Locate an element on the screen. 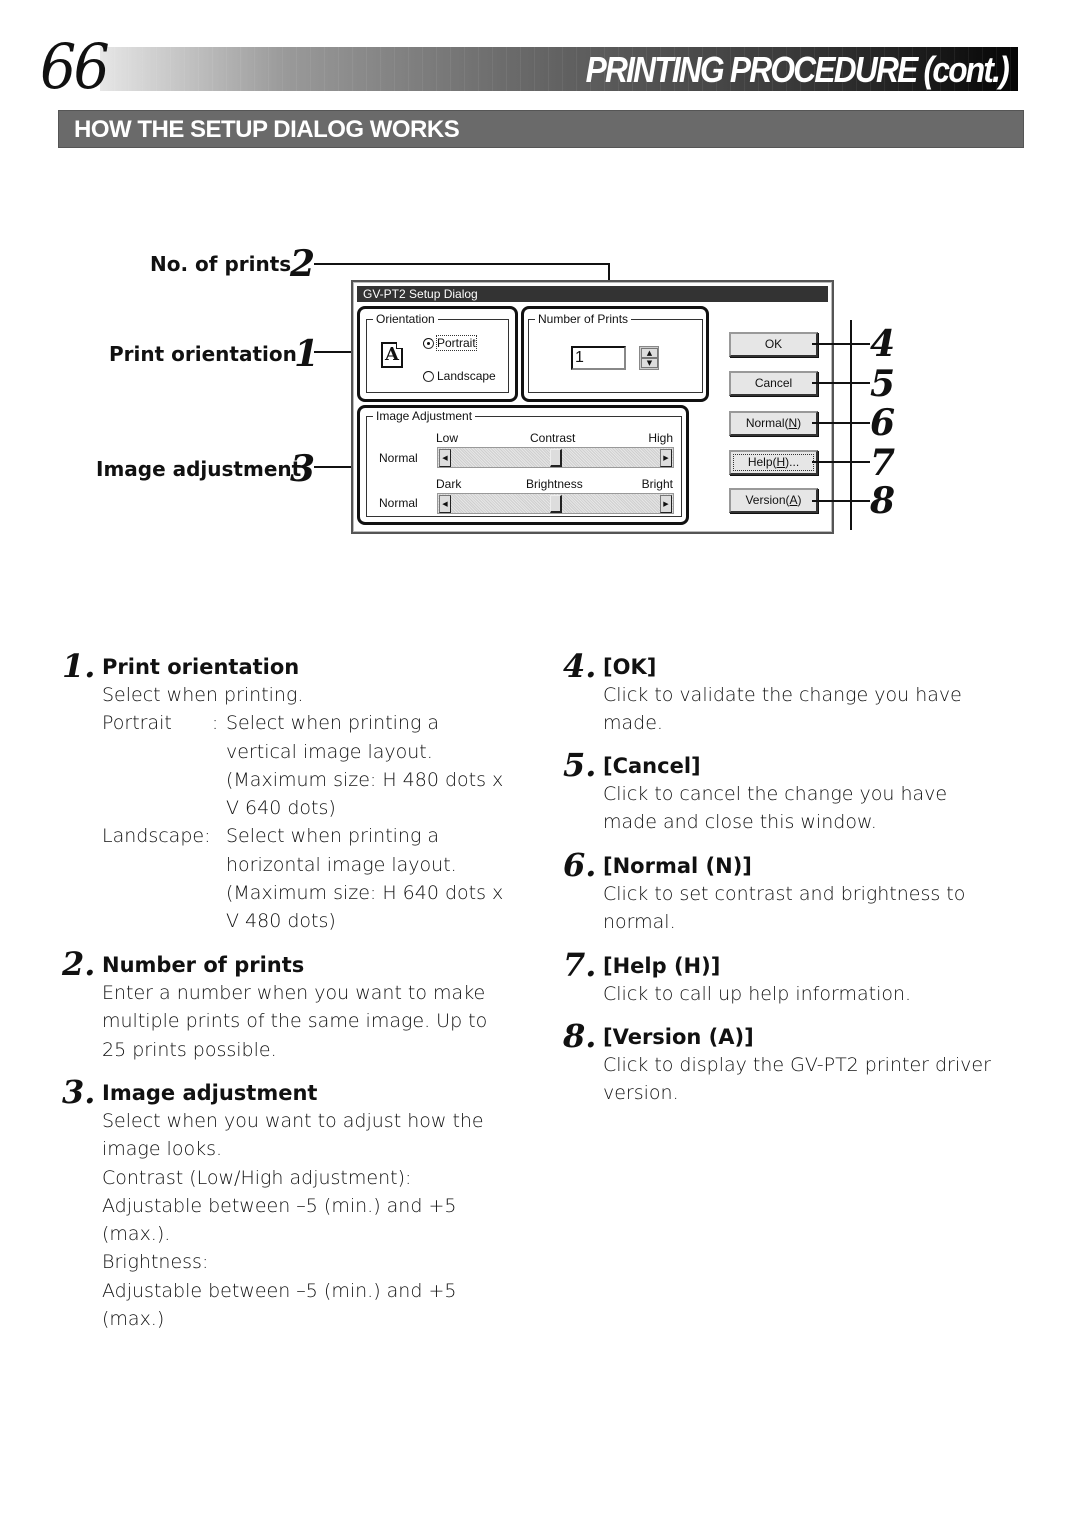 Image resolution: width=1080 pixels, height=1533 pixels. contrast-low-label: Low is located at coordinates (447, 438).